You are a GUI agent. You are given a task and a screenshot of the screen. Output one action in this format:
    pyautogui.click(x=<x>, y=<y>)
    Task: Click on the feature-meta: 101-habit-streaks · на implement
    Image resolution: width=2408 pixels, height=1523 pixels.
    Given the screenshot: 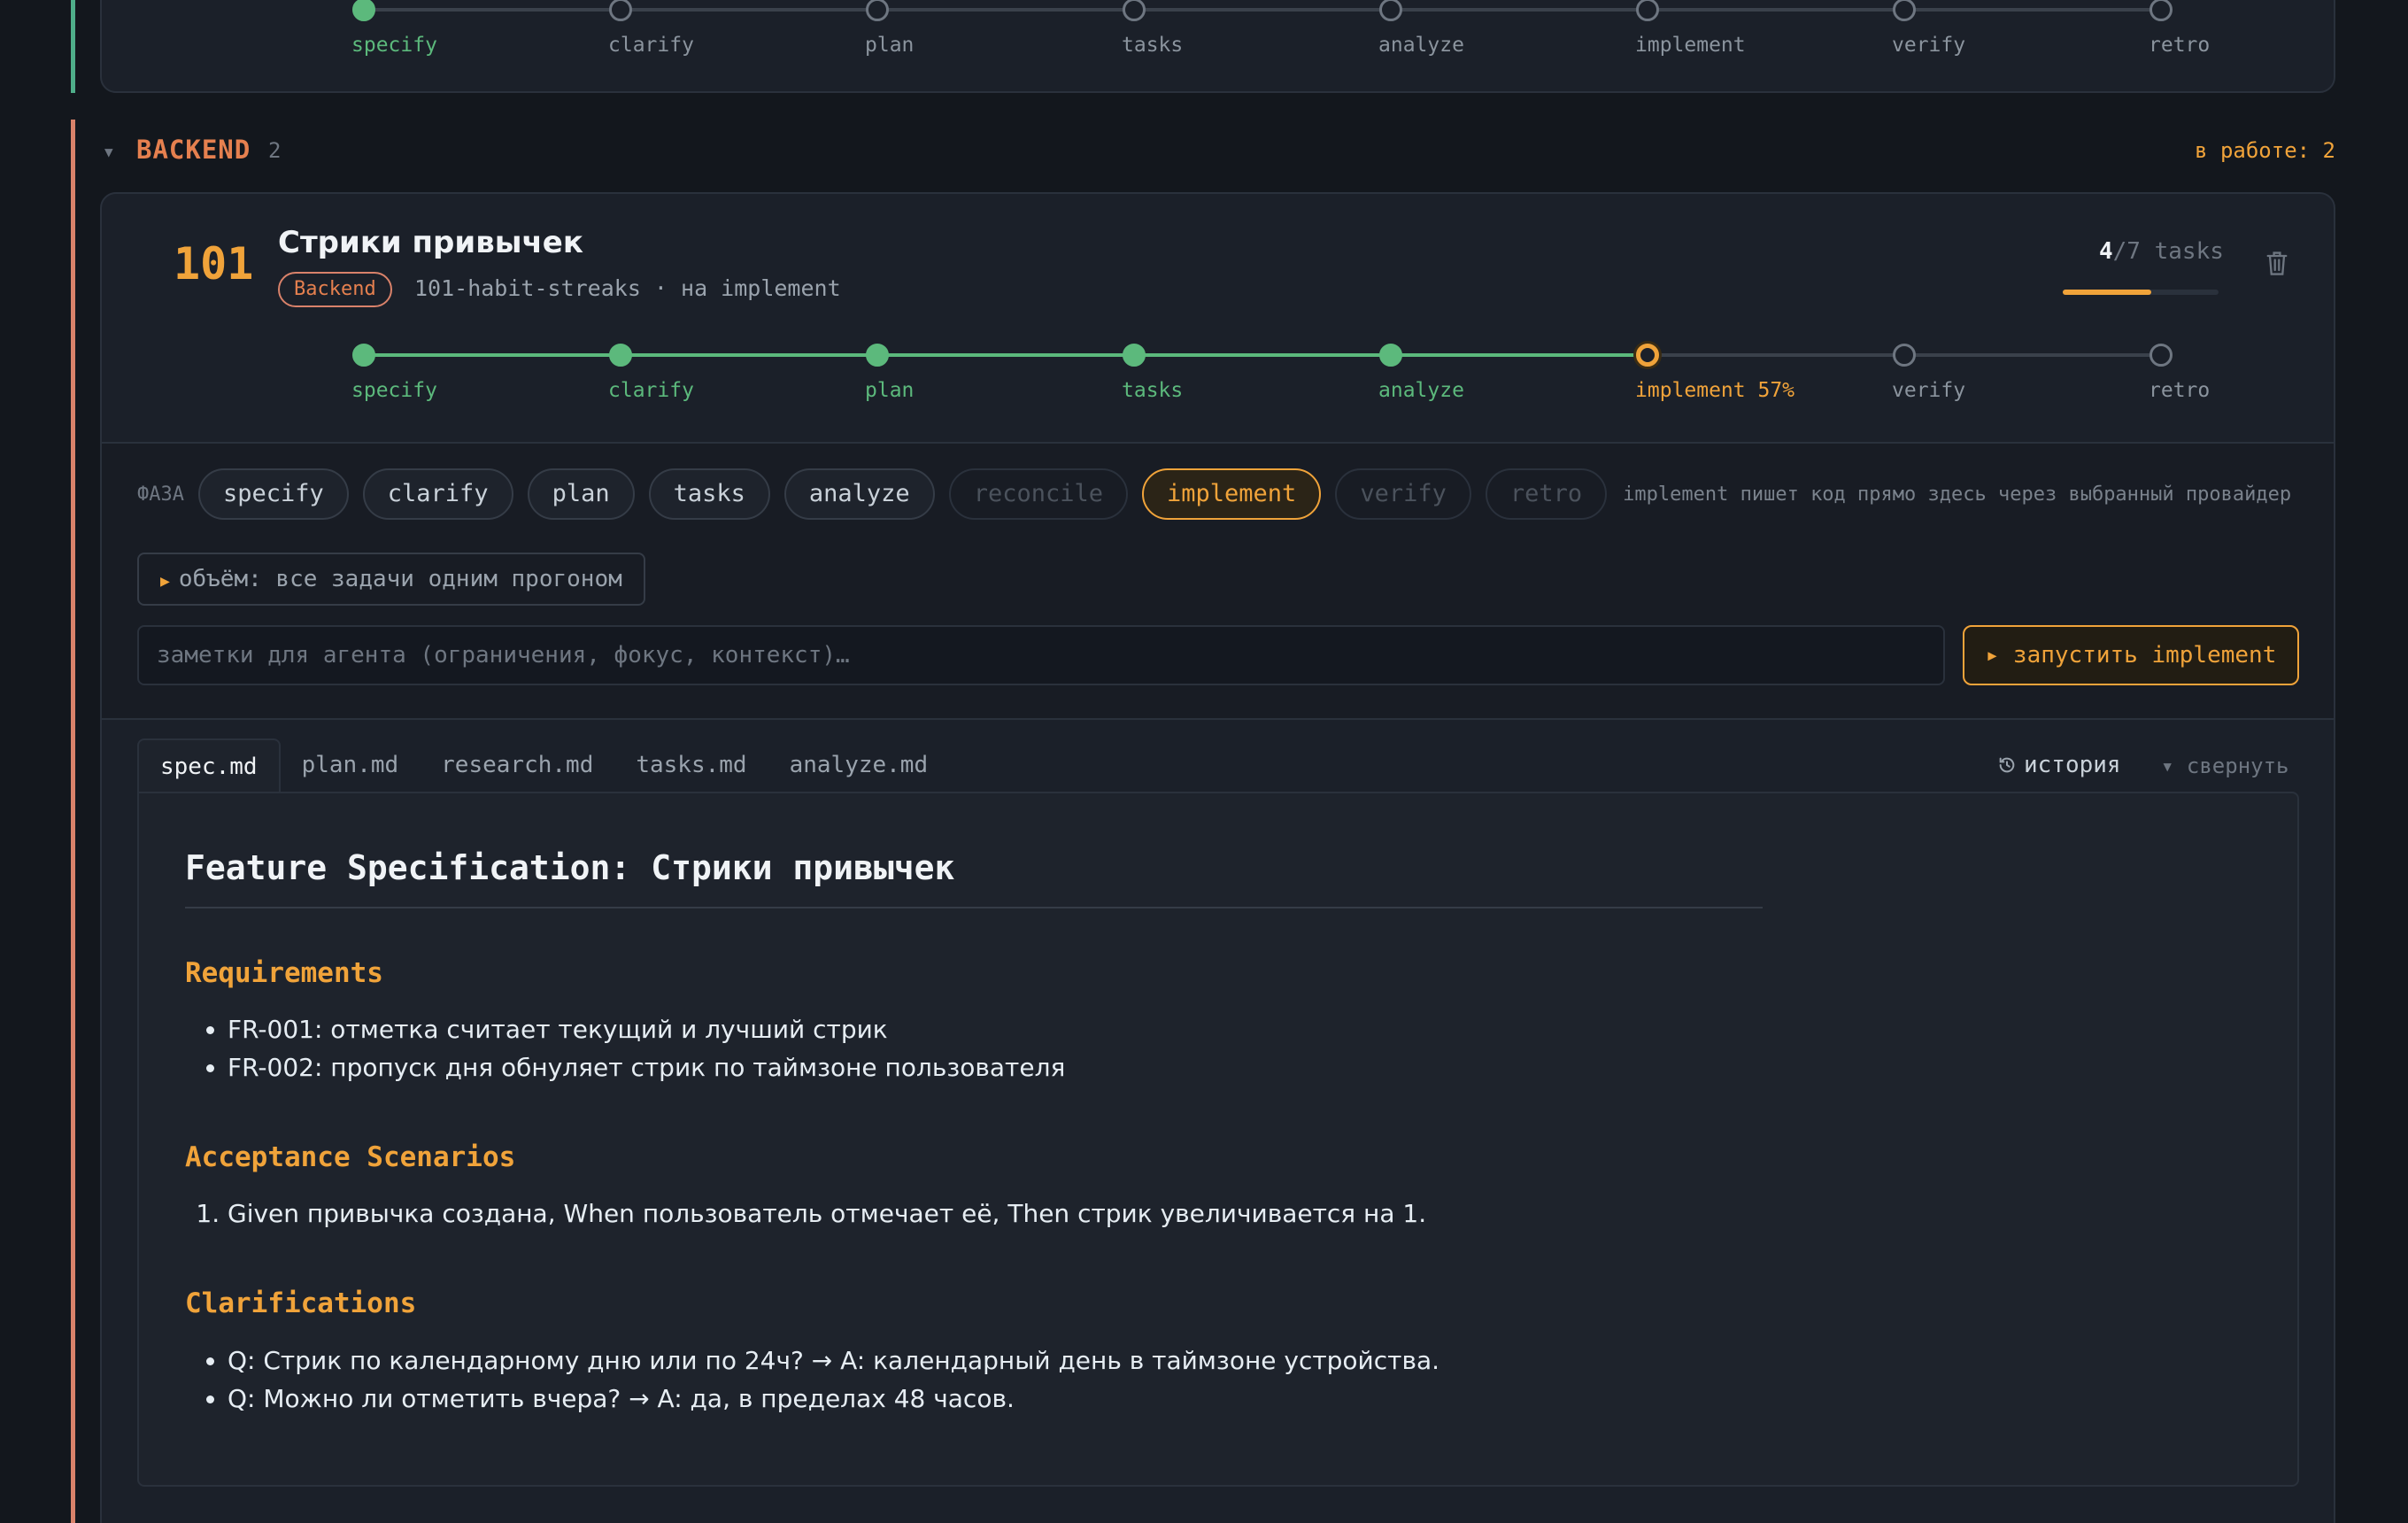 What is the action you would take?
    pyautogui.click(x=627, y=288)
    